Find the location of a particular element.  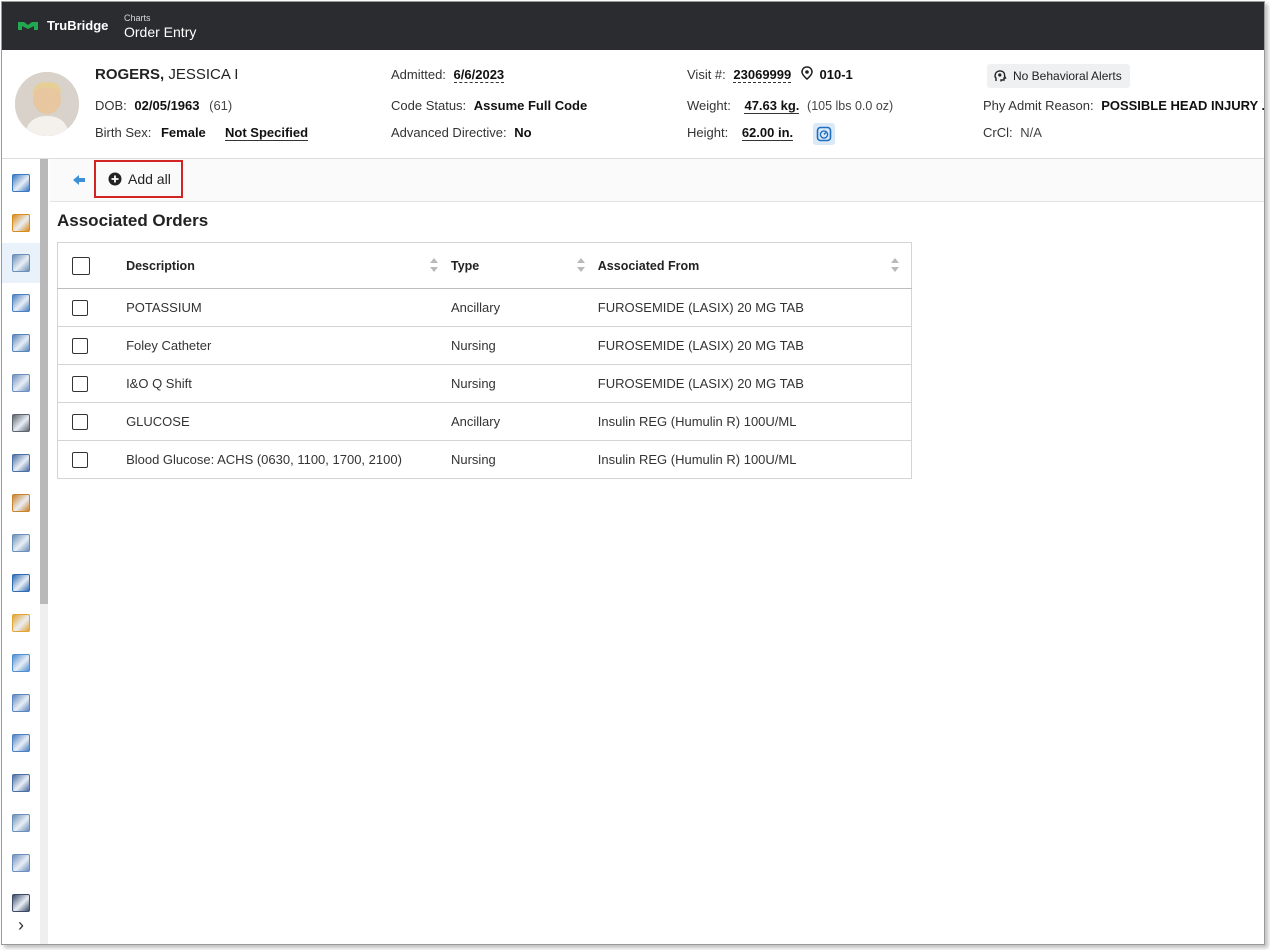

gender-identity-value: Not Specified is located at coordinates (267, 133).